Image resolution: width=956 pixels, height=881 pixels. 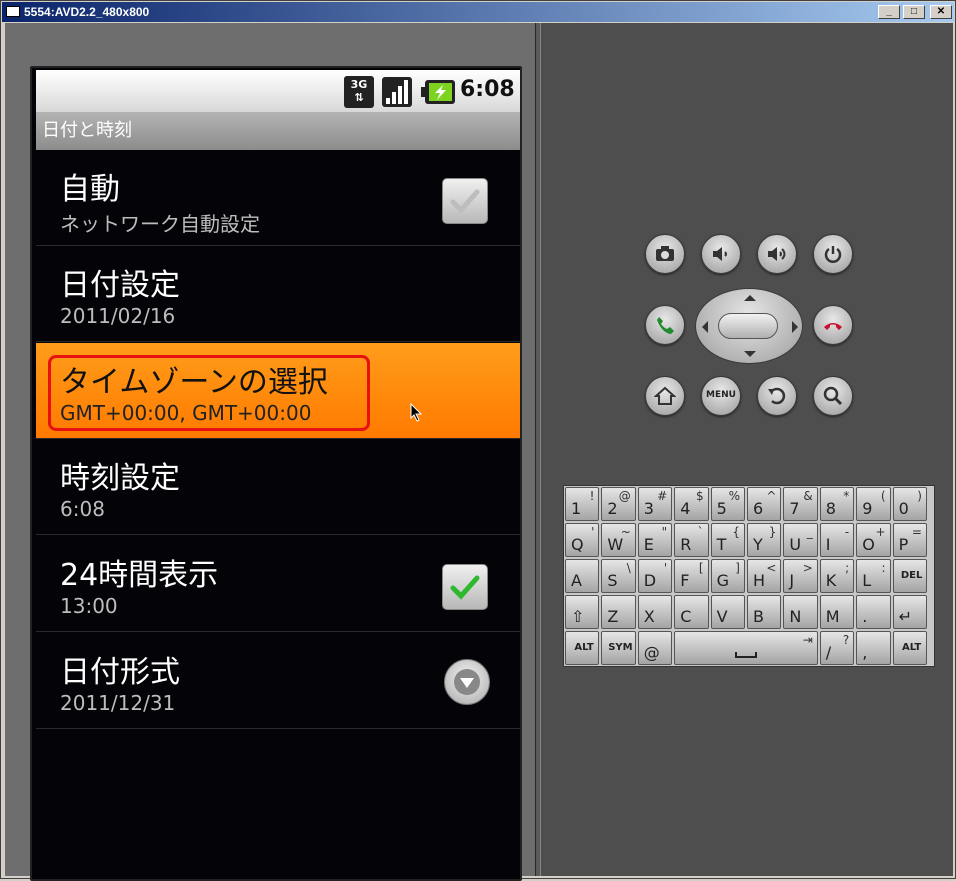 I want to click on key-label: D, so click(x=650, y=580).